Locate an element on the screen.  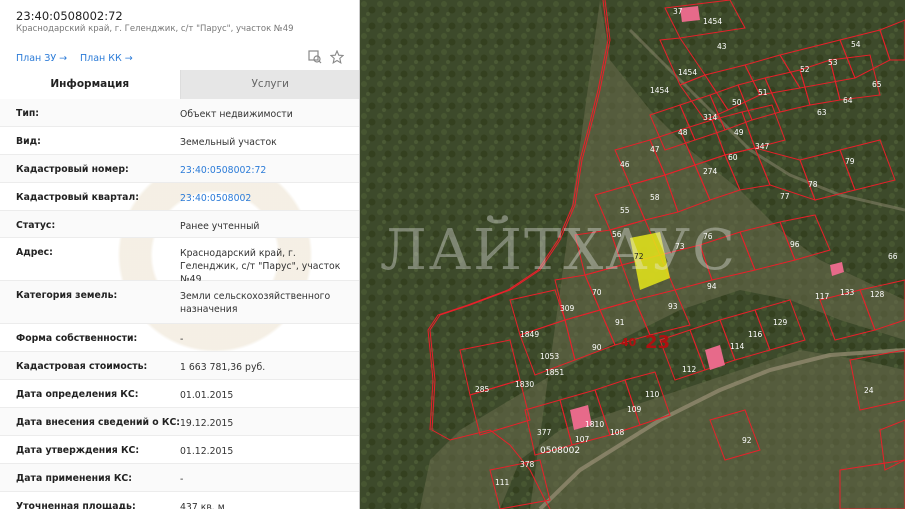
cadastral-number-link: 23:40:0508002:72 is located at coordinates (265, 170).